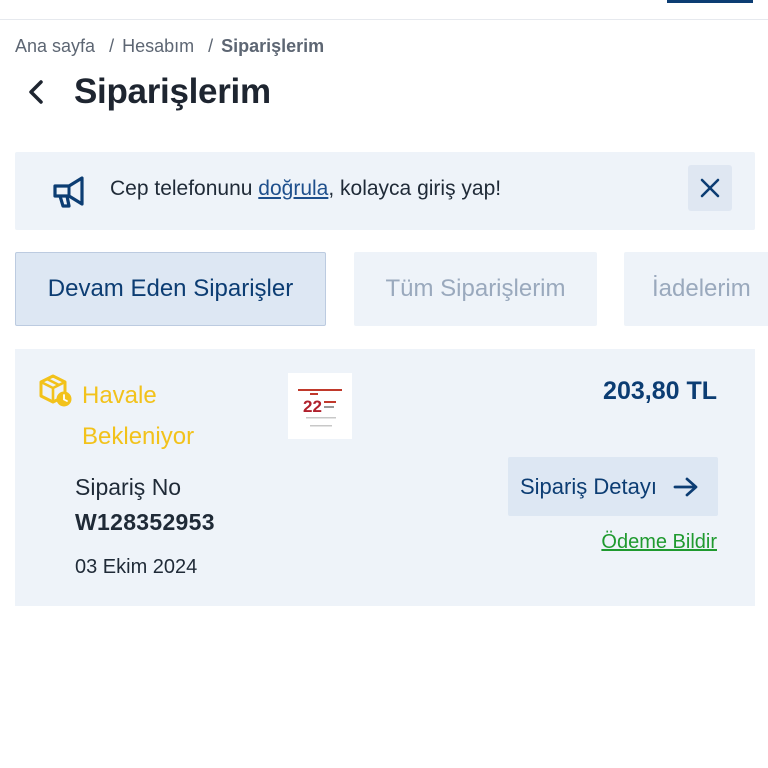  I want to click on order-detail-button: Sipariş Detayı, so click(613, 486).